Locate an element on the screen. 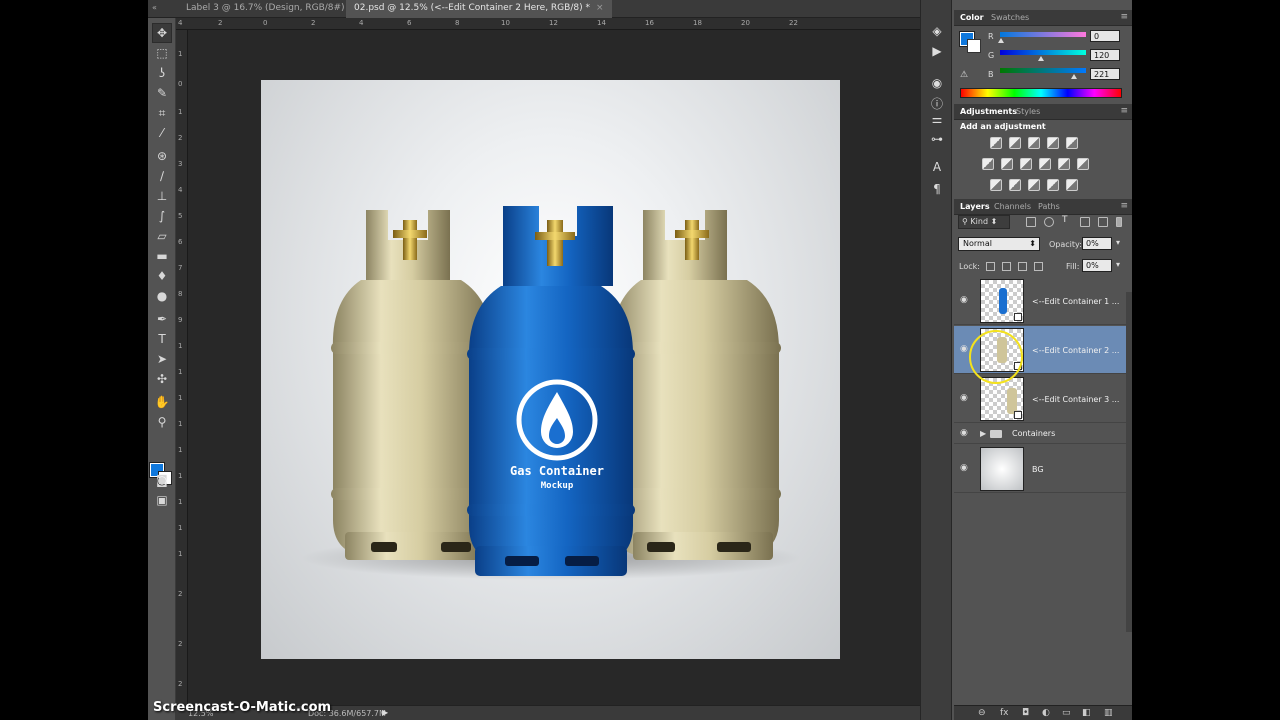 The width and height of the screenshot is (1280, 720). clone-source-icon: ⊶ is located at coordinates (937, 139).